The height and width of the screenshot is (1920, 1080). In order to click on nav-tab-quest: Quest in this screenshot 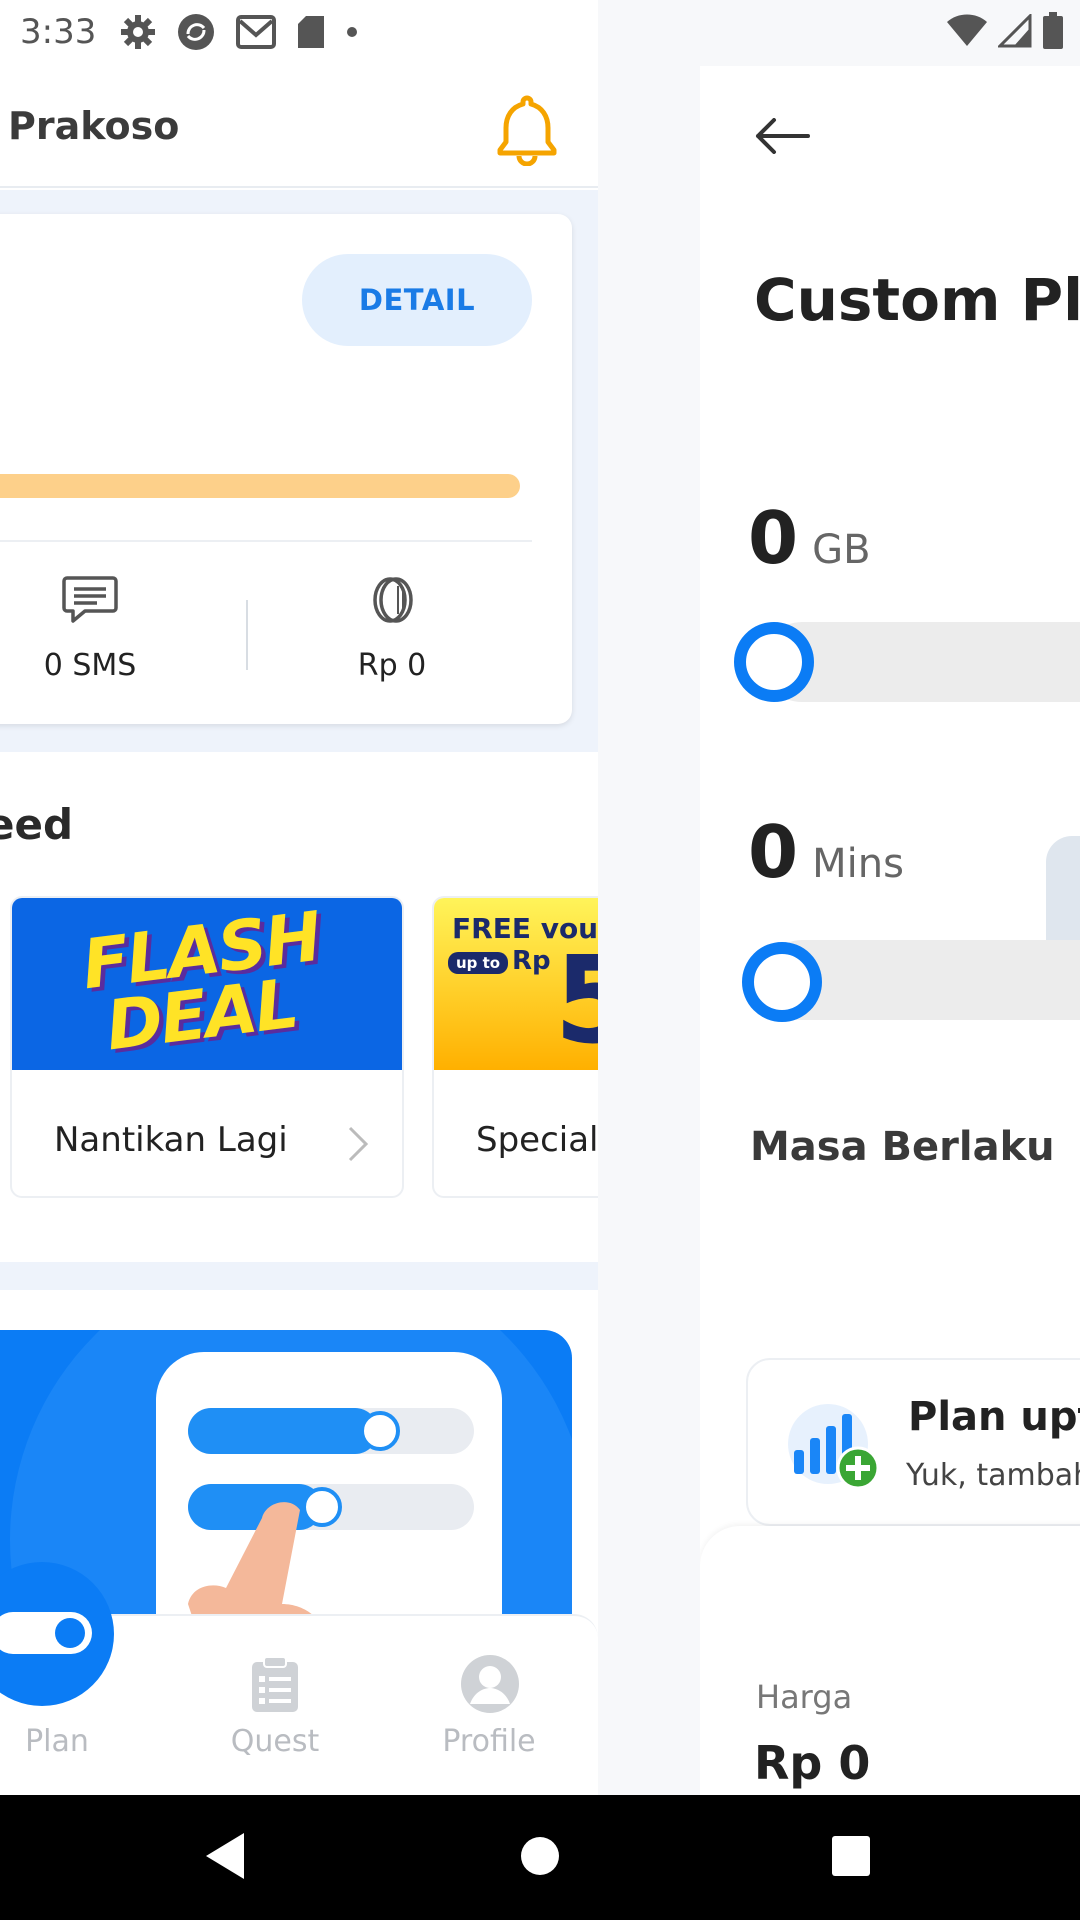, I will do `click(275, 1705)`.